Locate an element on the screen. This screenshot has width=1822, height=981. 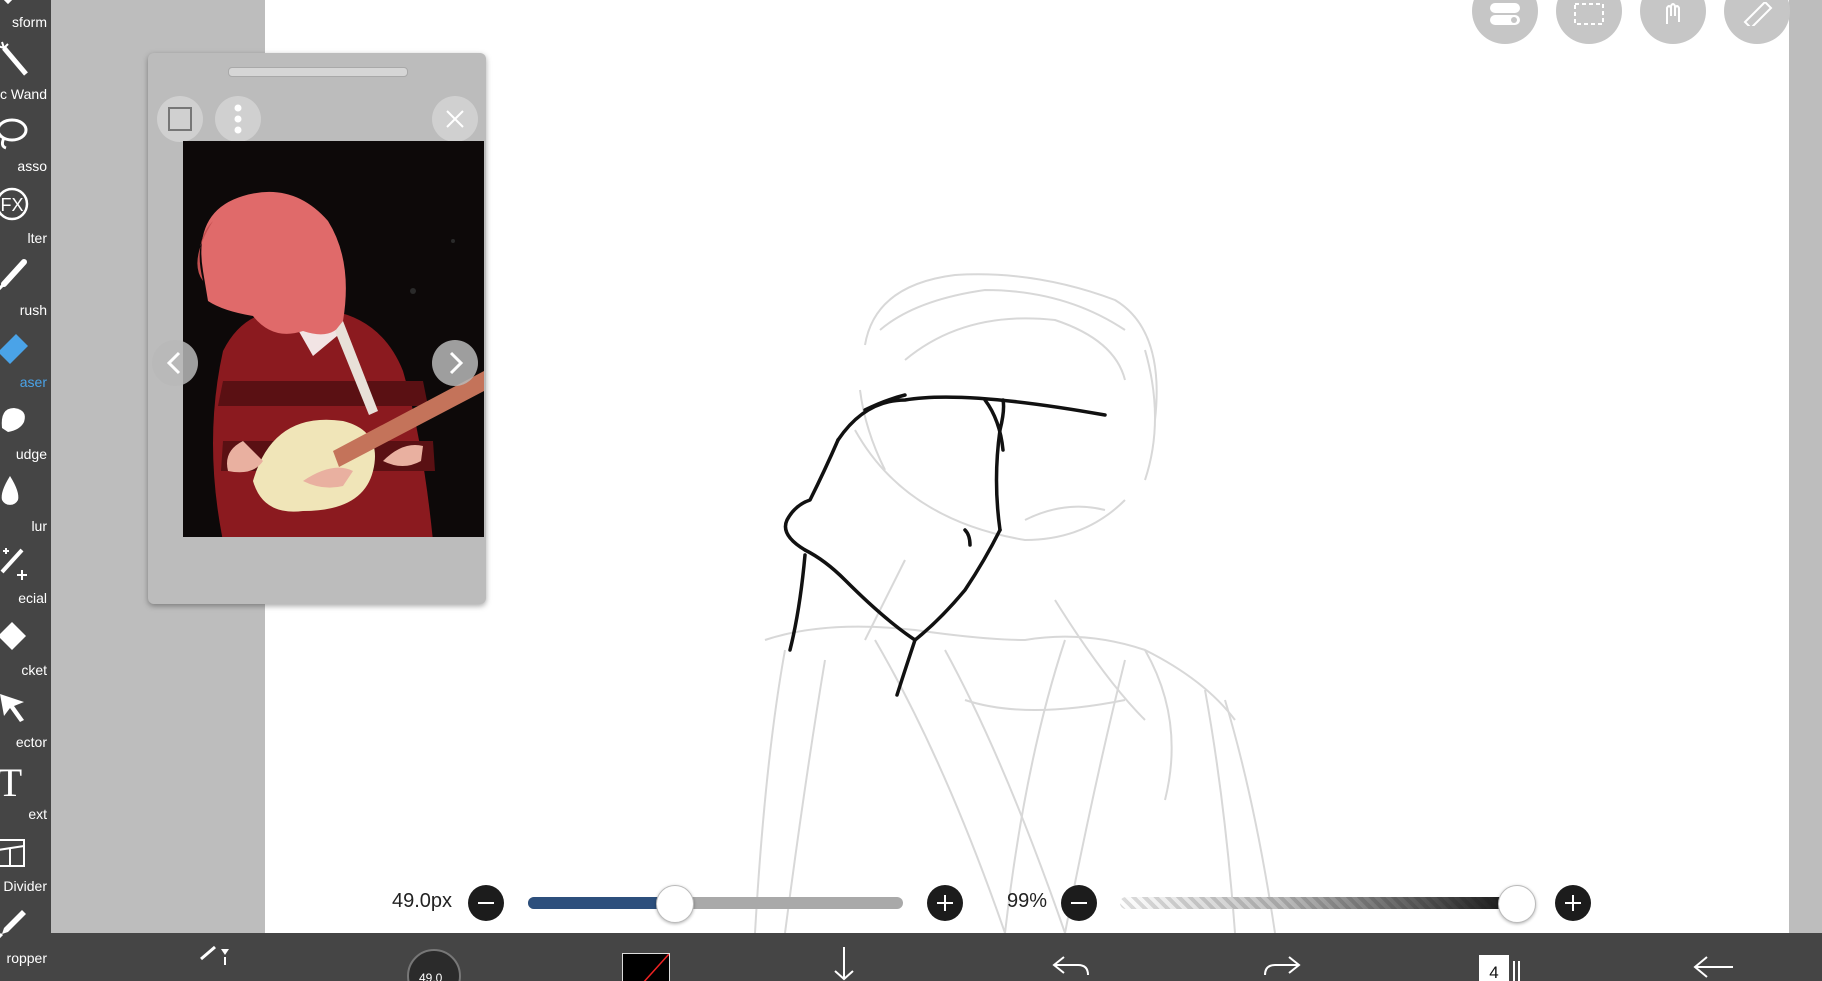
tool-label: aser is located at coordinates (33, 382).